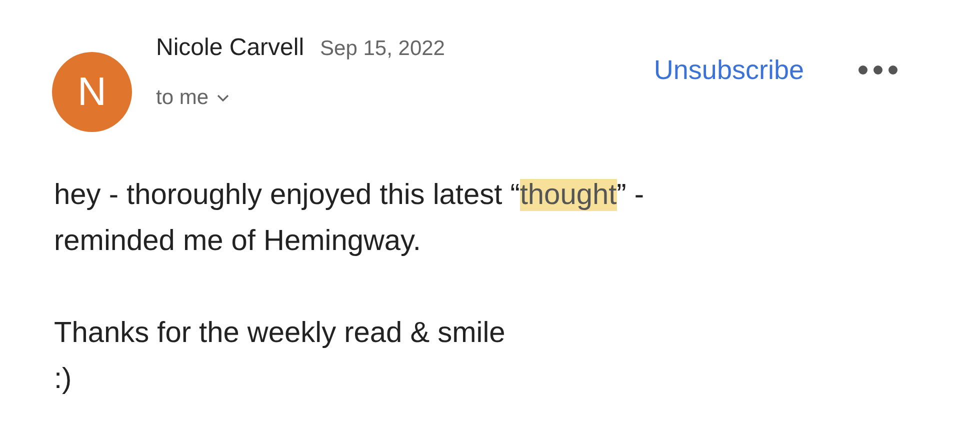 The height and width of the screenshot is (446, 960). I want to click on message-paragraph: hey - thoroughly enjoyed this latest “thought” - reminded me of Hemingway., so click(350, 218).